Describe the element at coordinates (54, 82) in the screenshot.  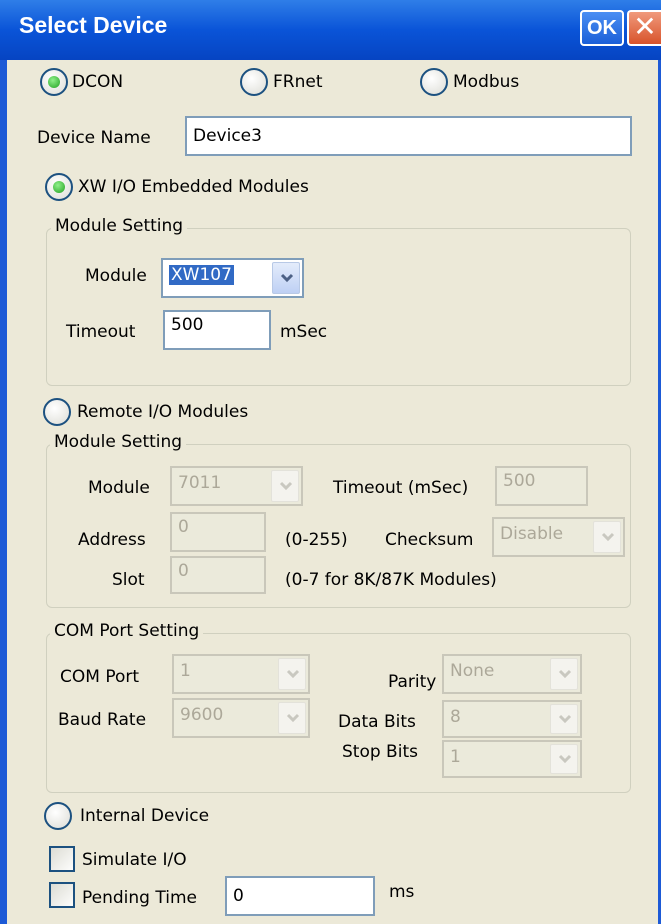
I see `dcon-radio` at that location.